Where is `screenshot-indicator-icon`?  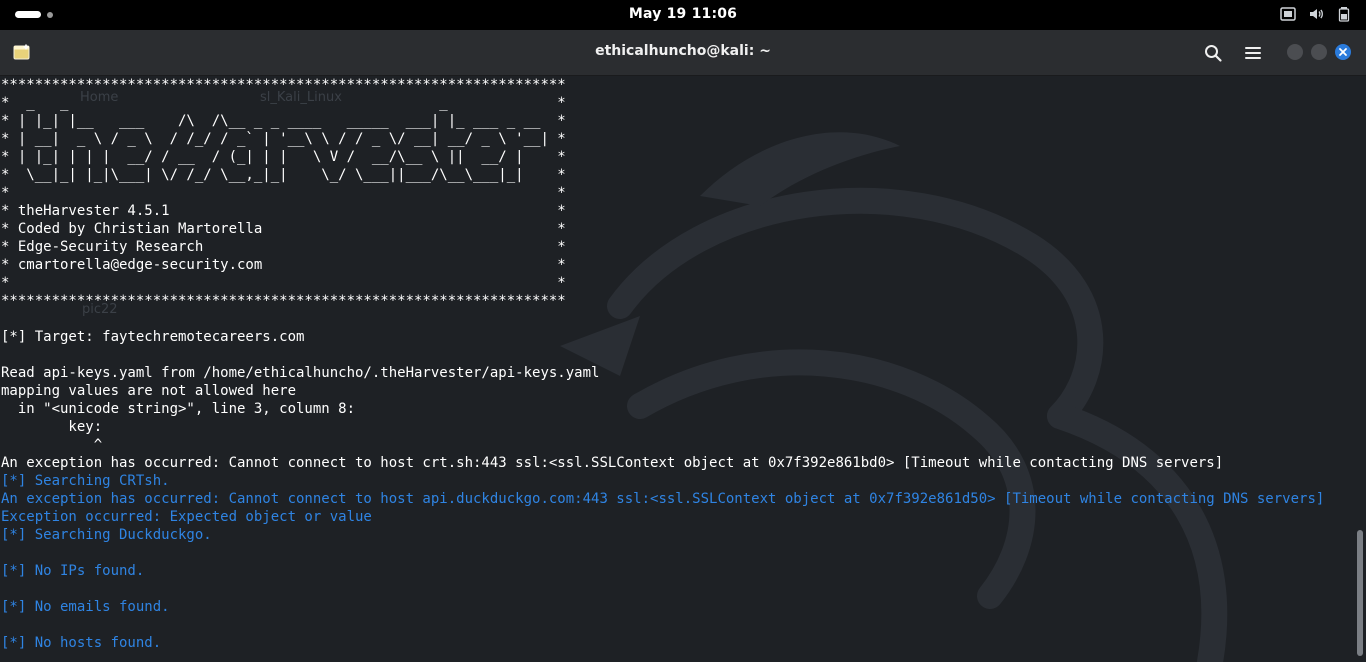 screenshot-indicator-icon is located at coordinates (1288, 14).